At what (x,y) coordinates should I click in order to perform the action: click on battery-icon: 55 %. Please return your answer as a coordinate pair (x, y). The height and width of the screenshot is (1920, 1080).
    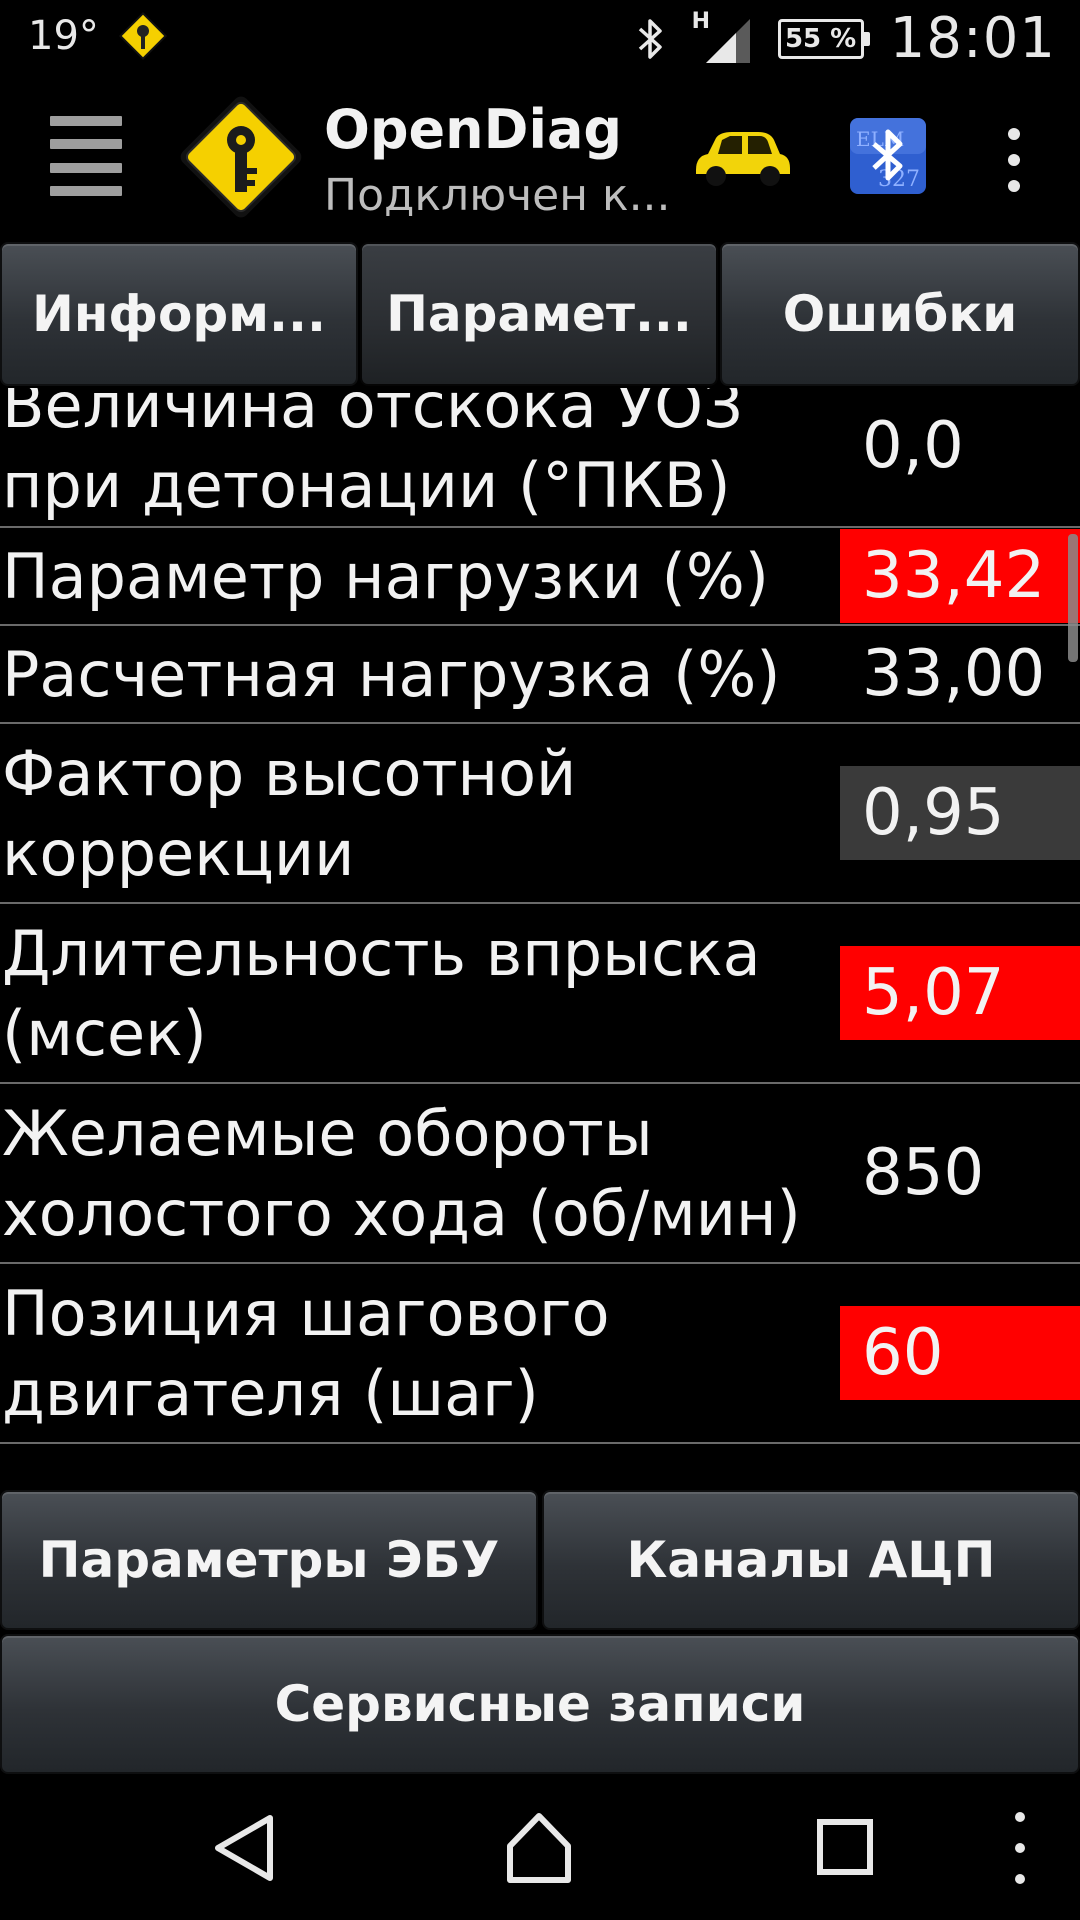
    Looking at the image, I should click on (823, 38).